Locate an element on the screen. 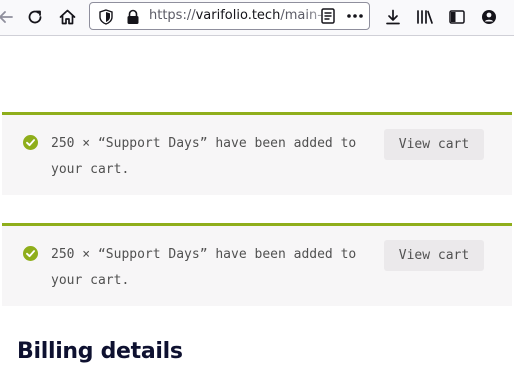 The width and height of the screenshot is (514, 375). back-arrow-icon is located at coordinates (6, 17).